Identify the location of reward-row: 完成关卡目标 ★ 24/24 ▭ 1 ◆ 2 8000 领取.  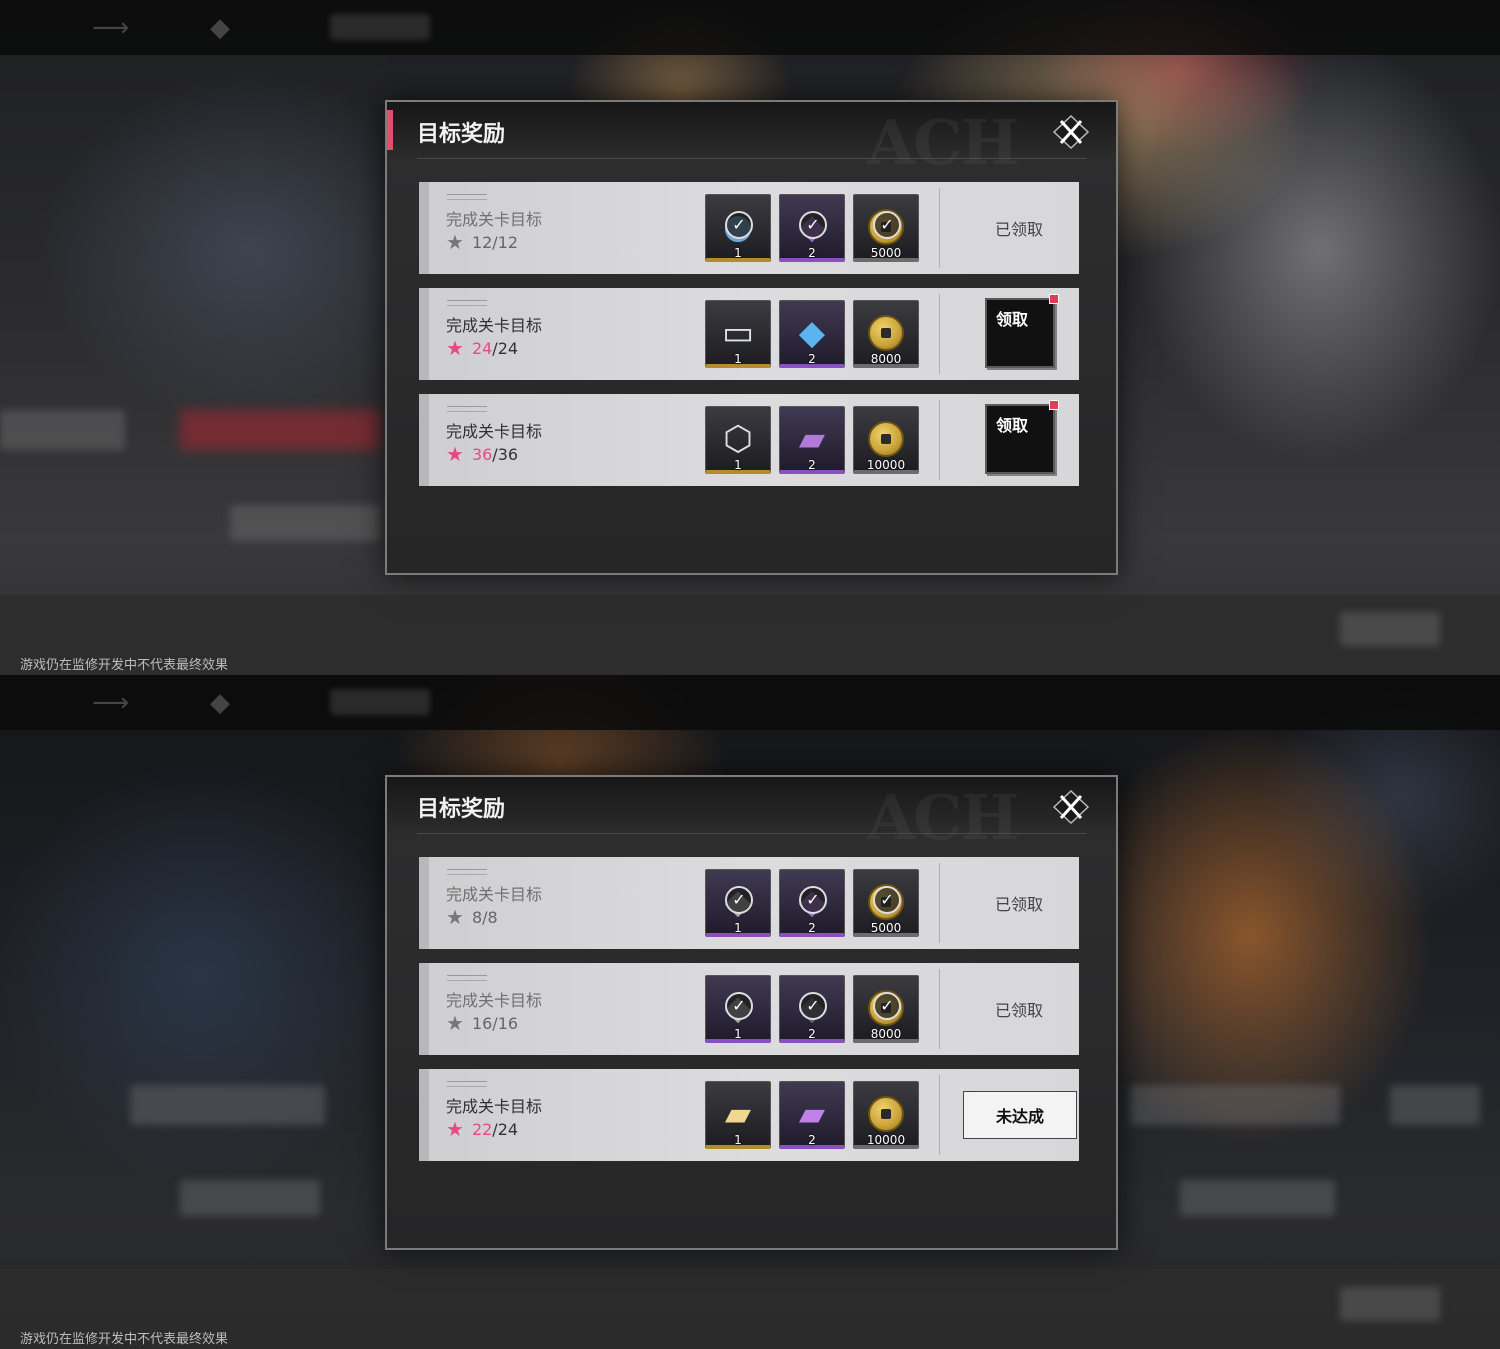
(749, 334).